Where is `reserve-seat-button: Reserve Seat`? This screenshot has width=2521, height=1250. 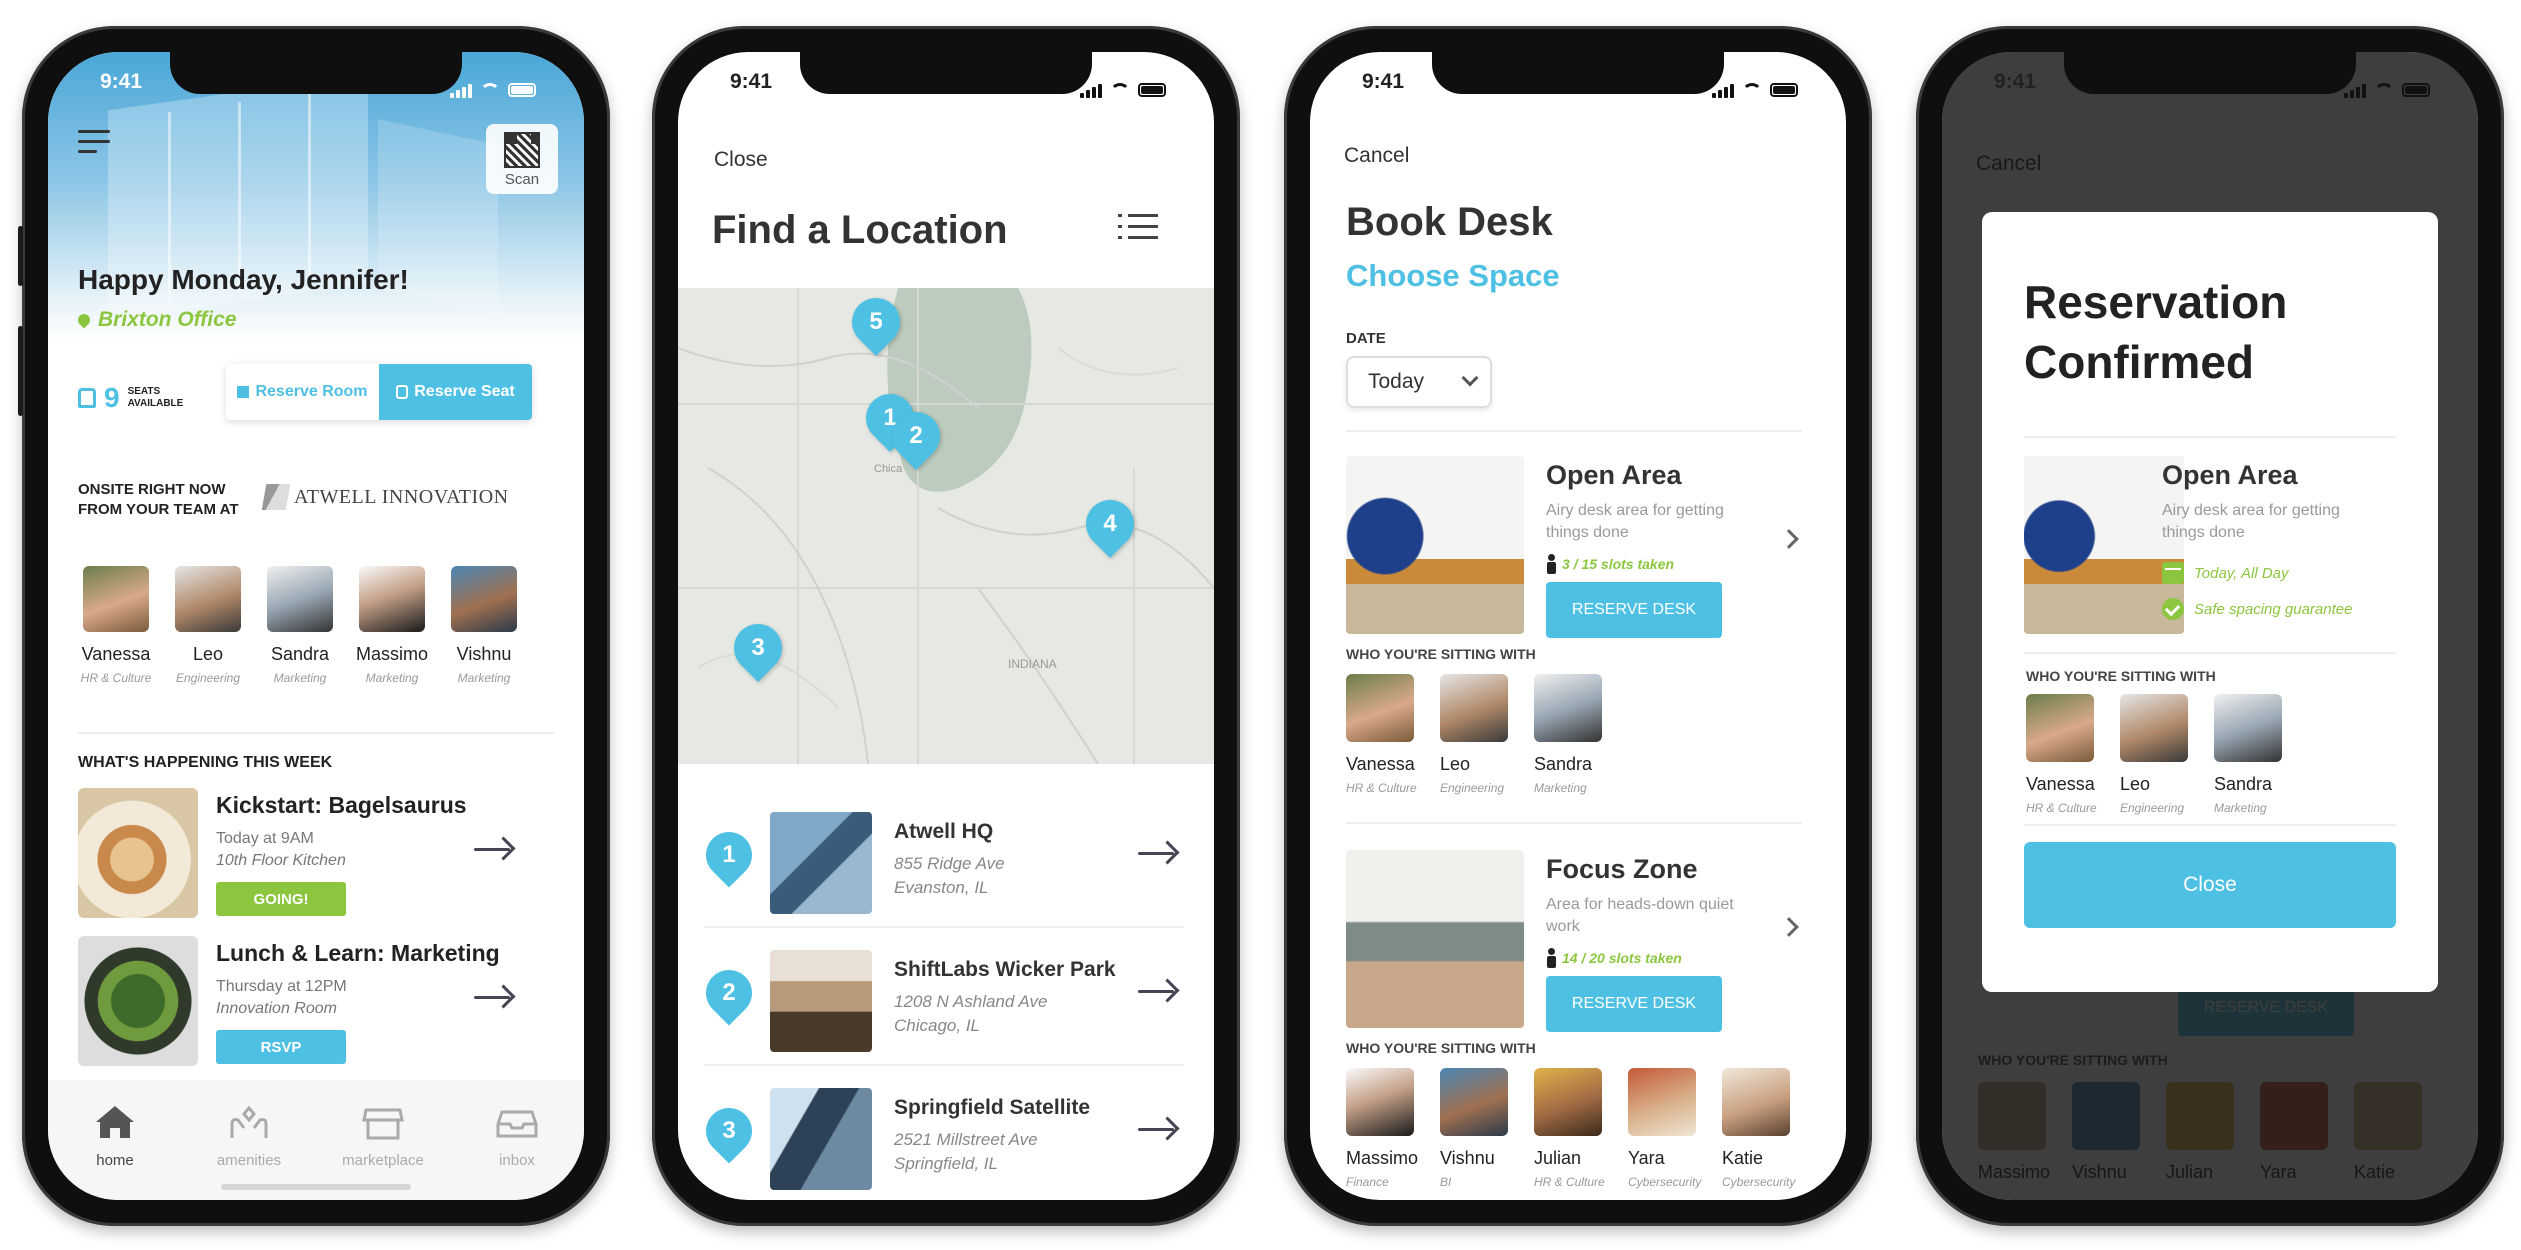 reserve-seat-button: Reserve Seat is located at coordinates (455, 392).